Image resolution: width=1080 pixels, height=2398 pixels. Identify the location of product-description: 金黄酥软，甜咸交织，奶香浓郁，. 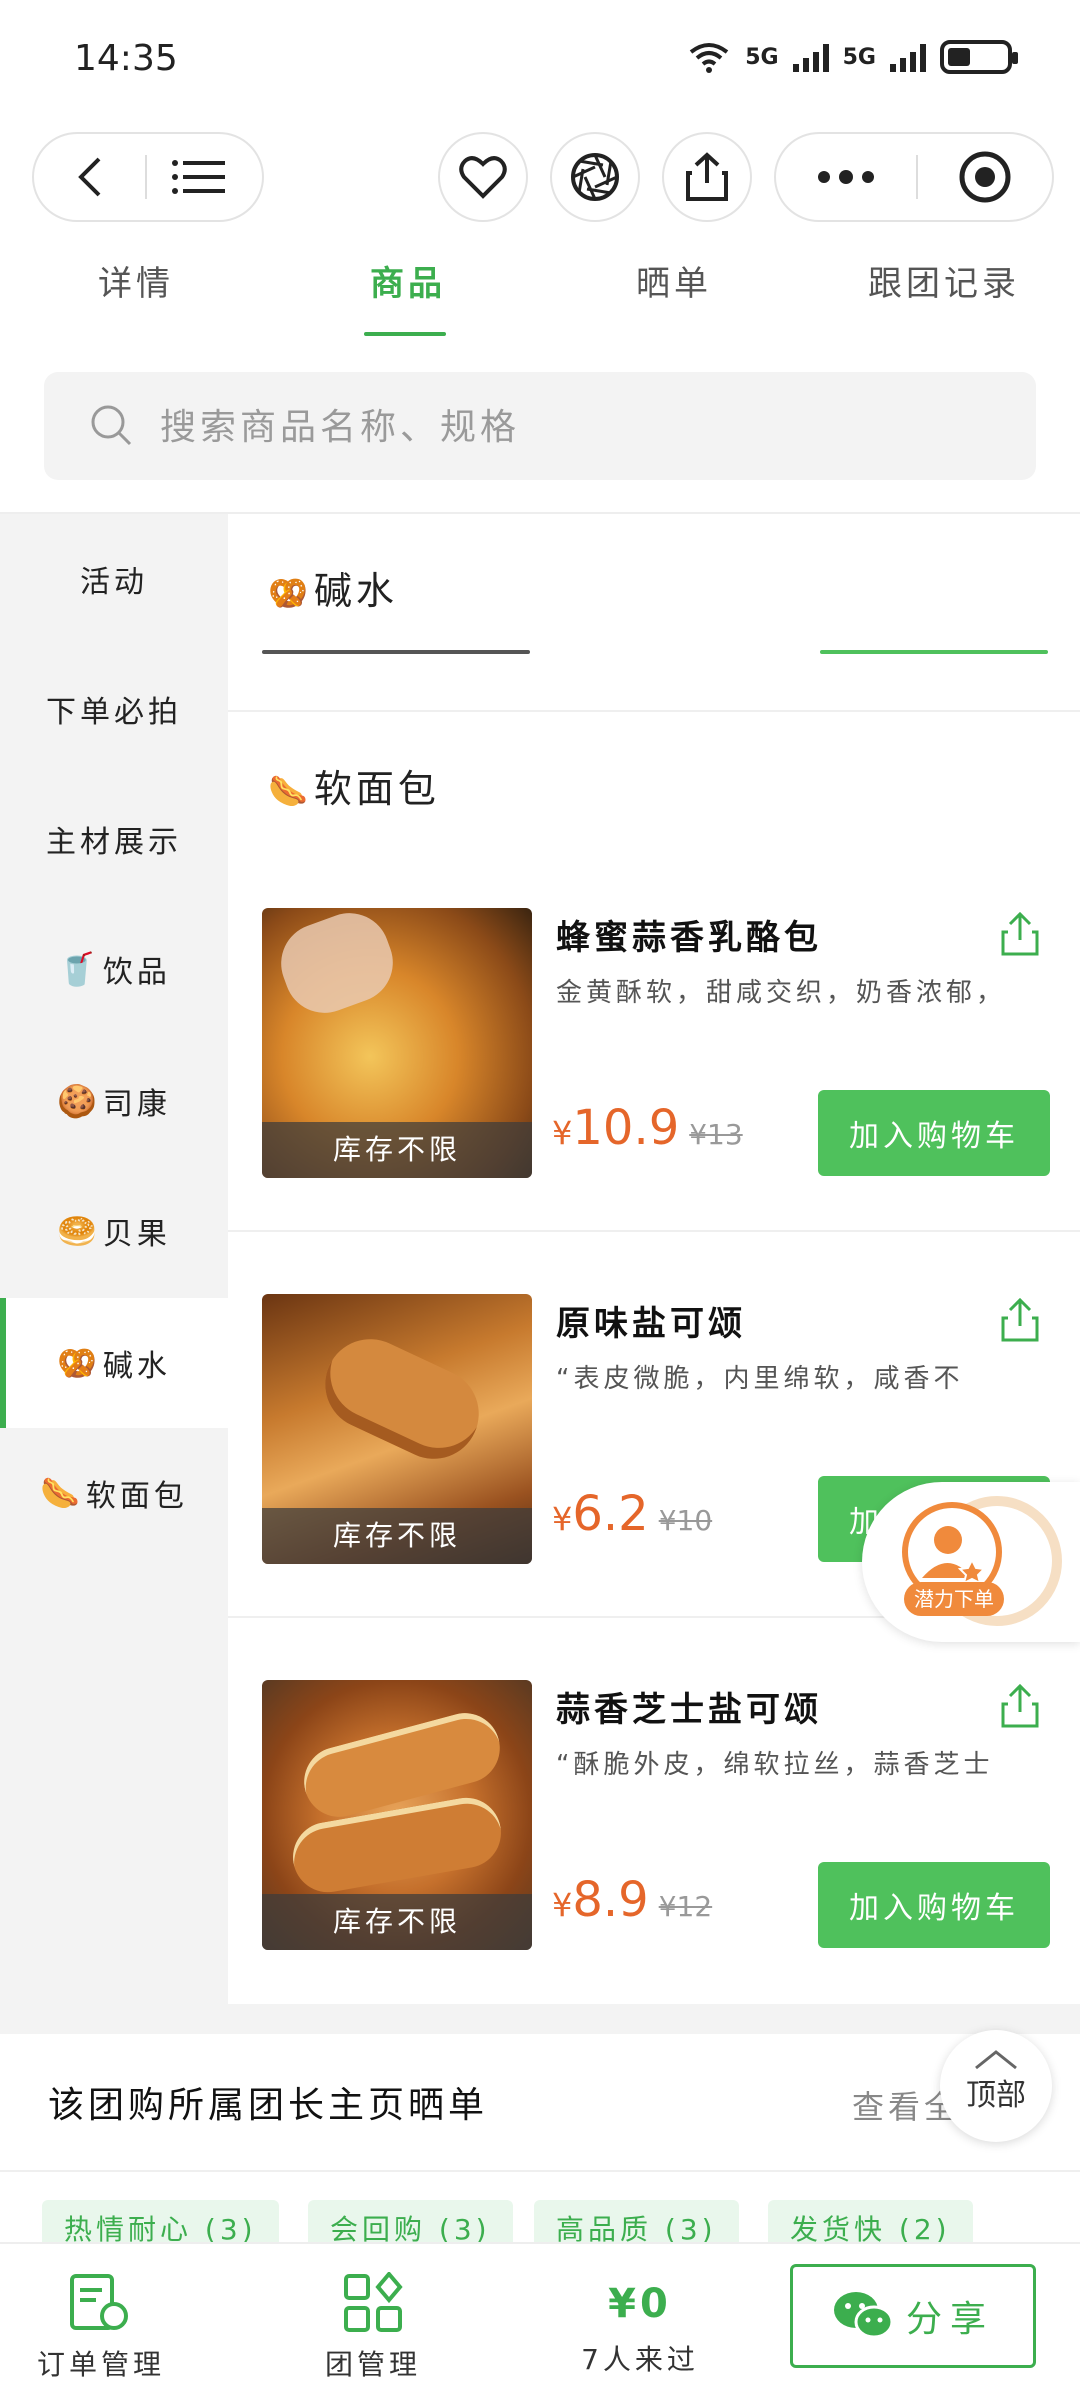
(781, 993).